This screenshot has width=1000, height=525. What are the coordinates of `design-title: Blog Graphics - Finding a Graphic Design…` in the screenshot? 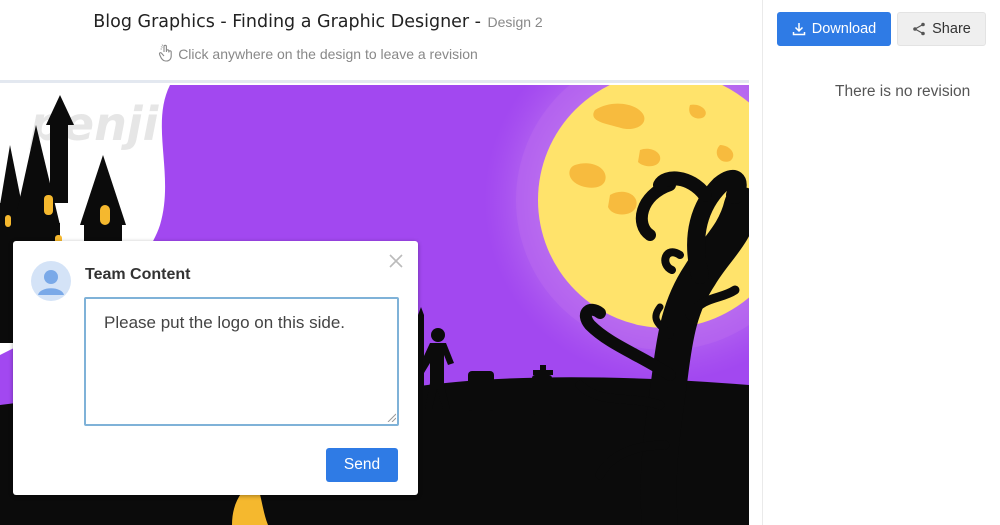 It's located at (287, 22).